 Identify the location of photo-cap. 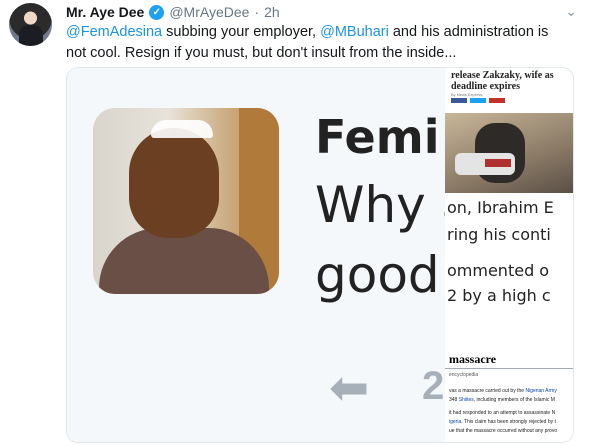
(182, 129).